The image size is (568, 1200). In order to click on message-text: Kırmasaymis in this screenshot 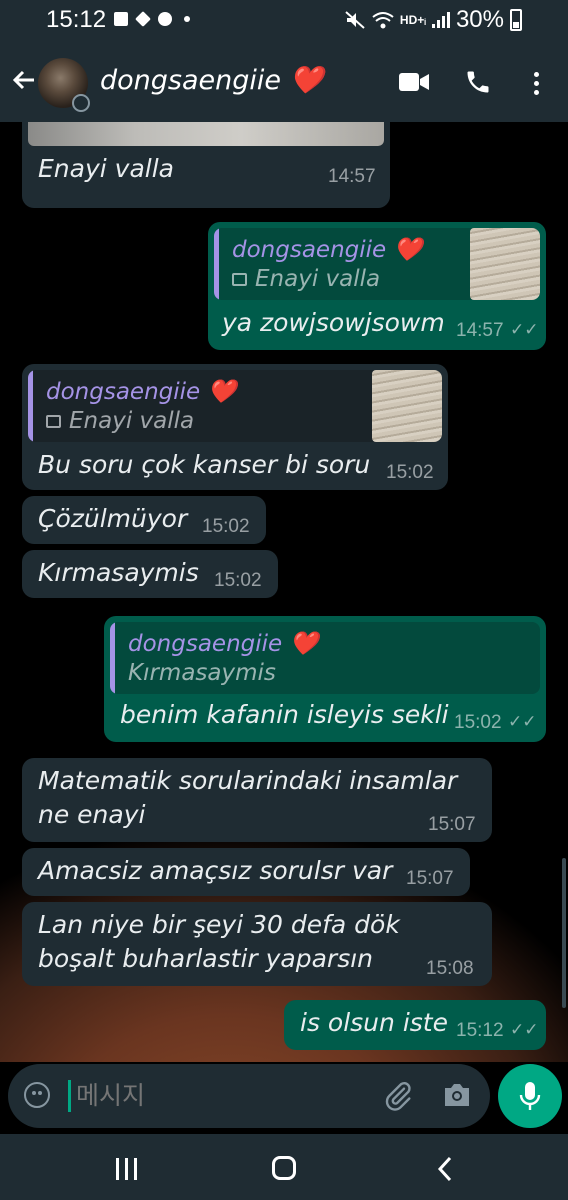, I will do `click(118, 572)`.